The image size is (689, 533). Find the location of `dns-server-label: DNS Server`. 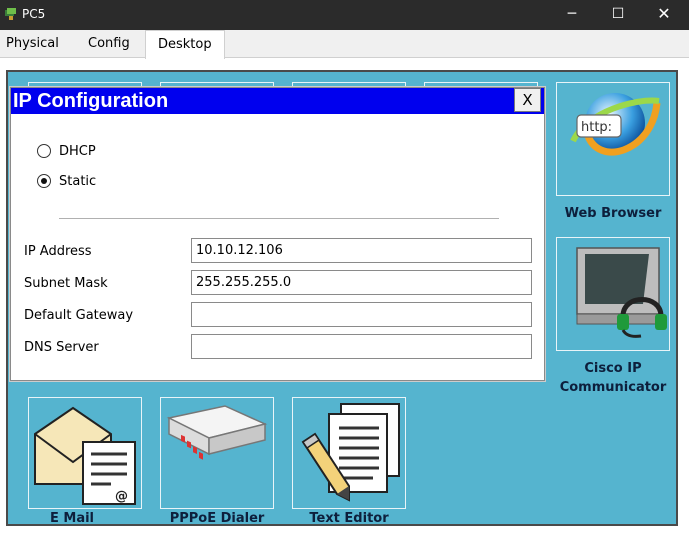

dns-server-label: DNS Server is located at coordinates (61, 347).